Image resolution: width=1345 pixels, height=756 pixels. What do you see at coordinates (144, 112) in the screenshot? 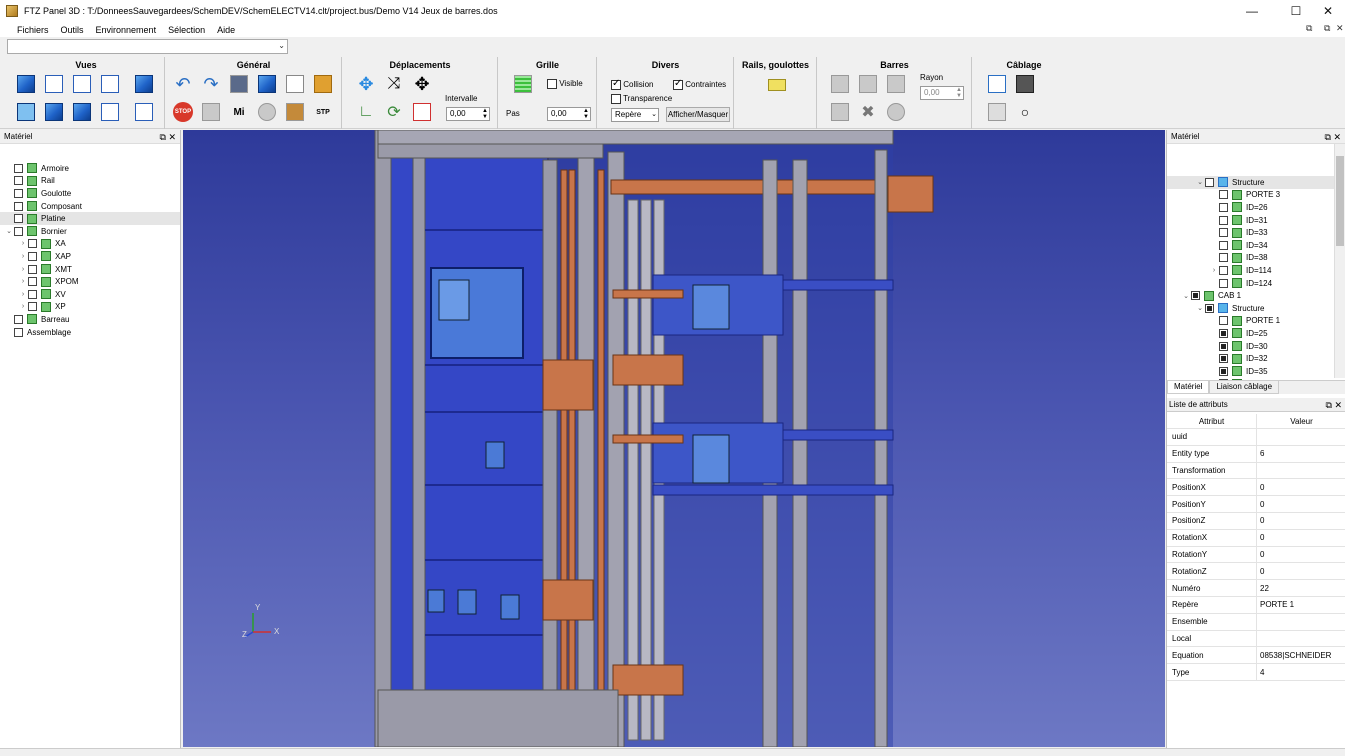
I see `view-transparent-button` at bounding box center [144, 112].